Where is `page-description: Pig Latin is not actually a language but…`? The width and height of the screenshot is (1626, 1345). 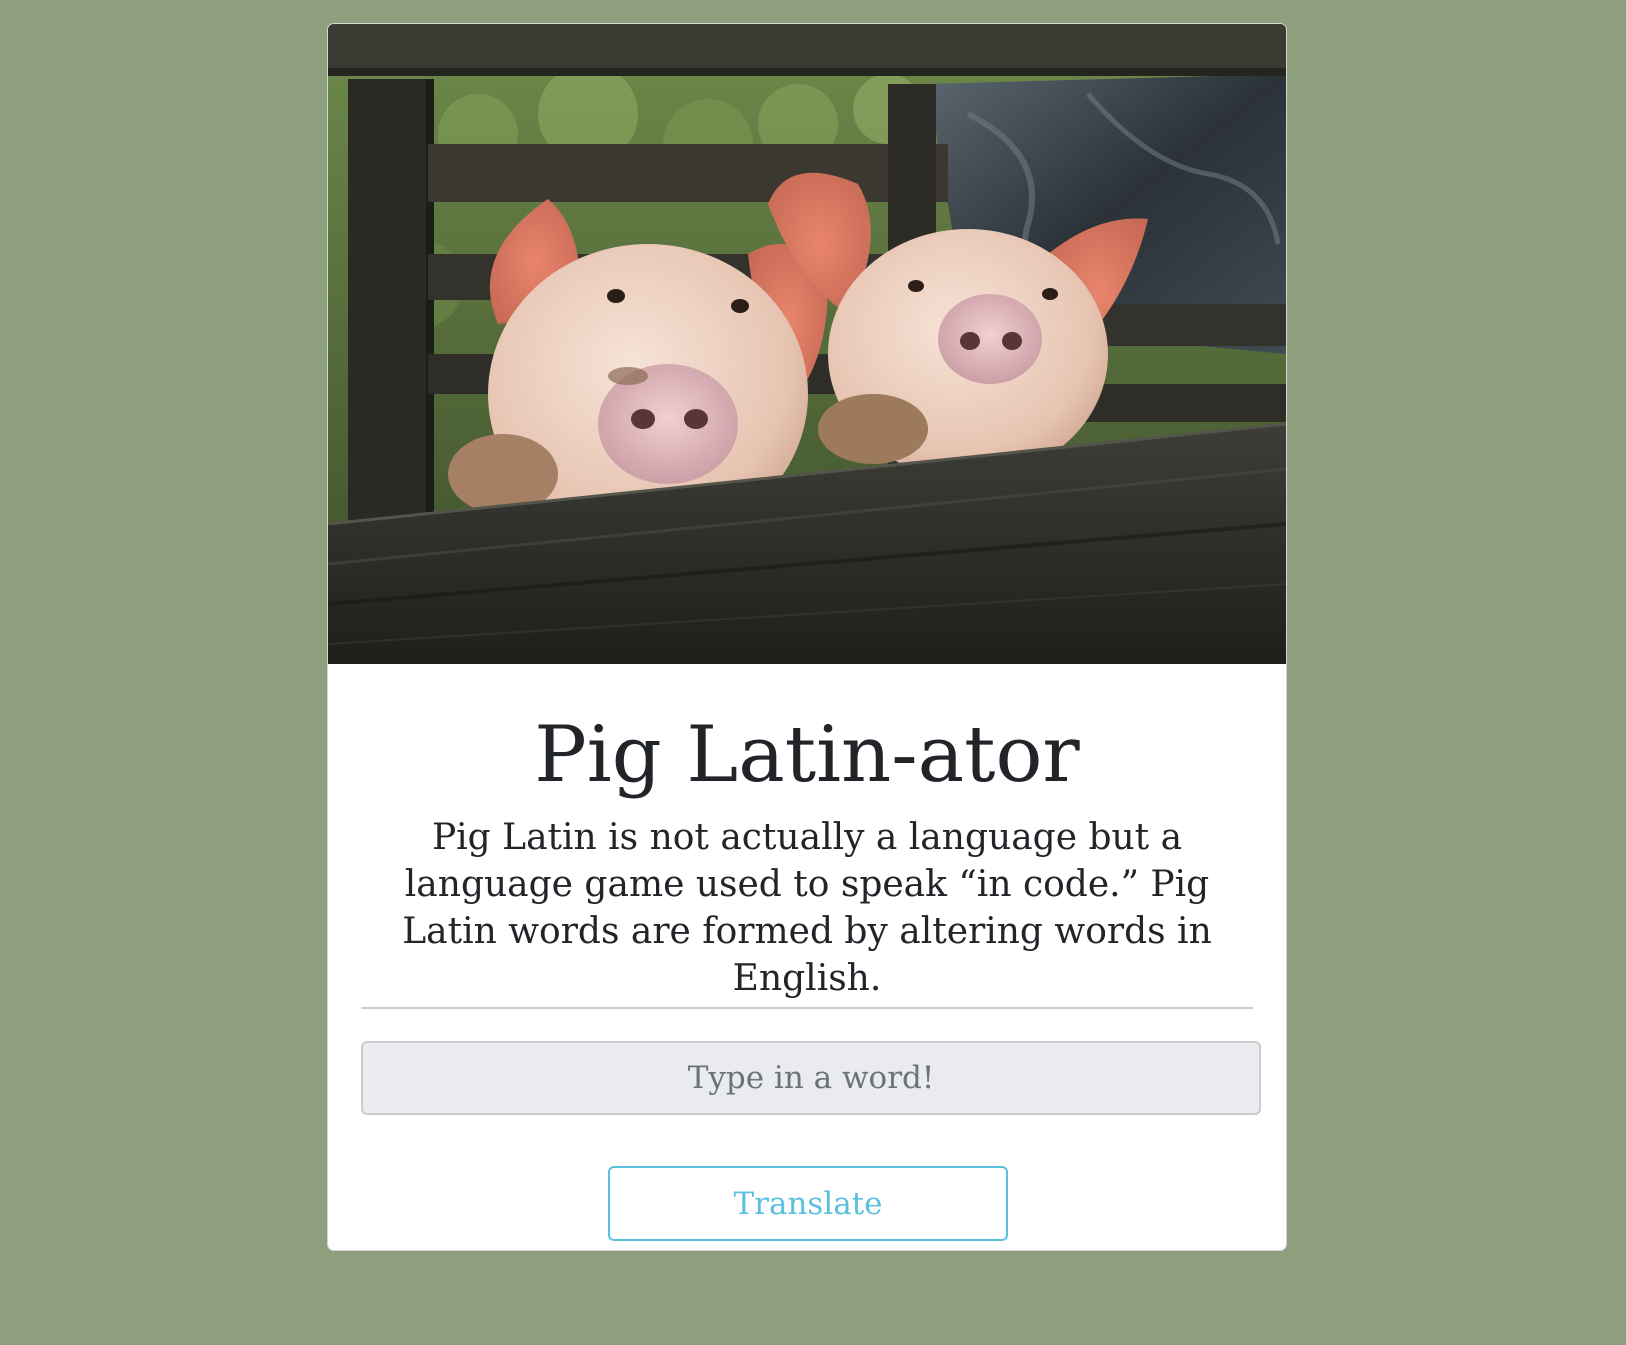
page-description: Pig Latin is not actually a language but… is located at coordinates (807, 908).